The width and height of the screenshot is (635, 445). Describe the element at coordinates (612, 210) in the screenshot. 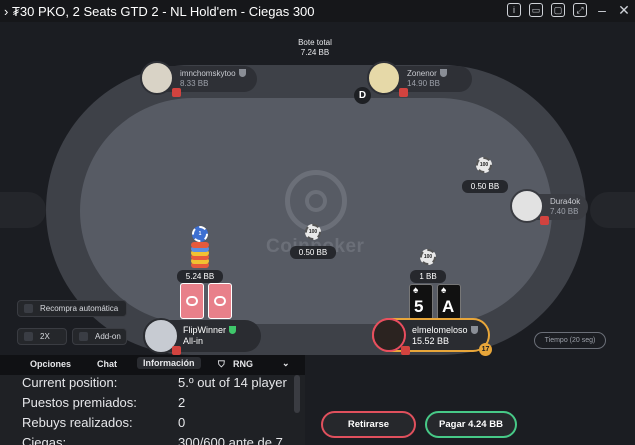

I see `right-rail` at that location.